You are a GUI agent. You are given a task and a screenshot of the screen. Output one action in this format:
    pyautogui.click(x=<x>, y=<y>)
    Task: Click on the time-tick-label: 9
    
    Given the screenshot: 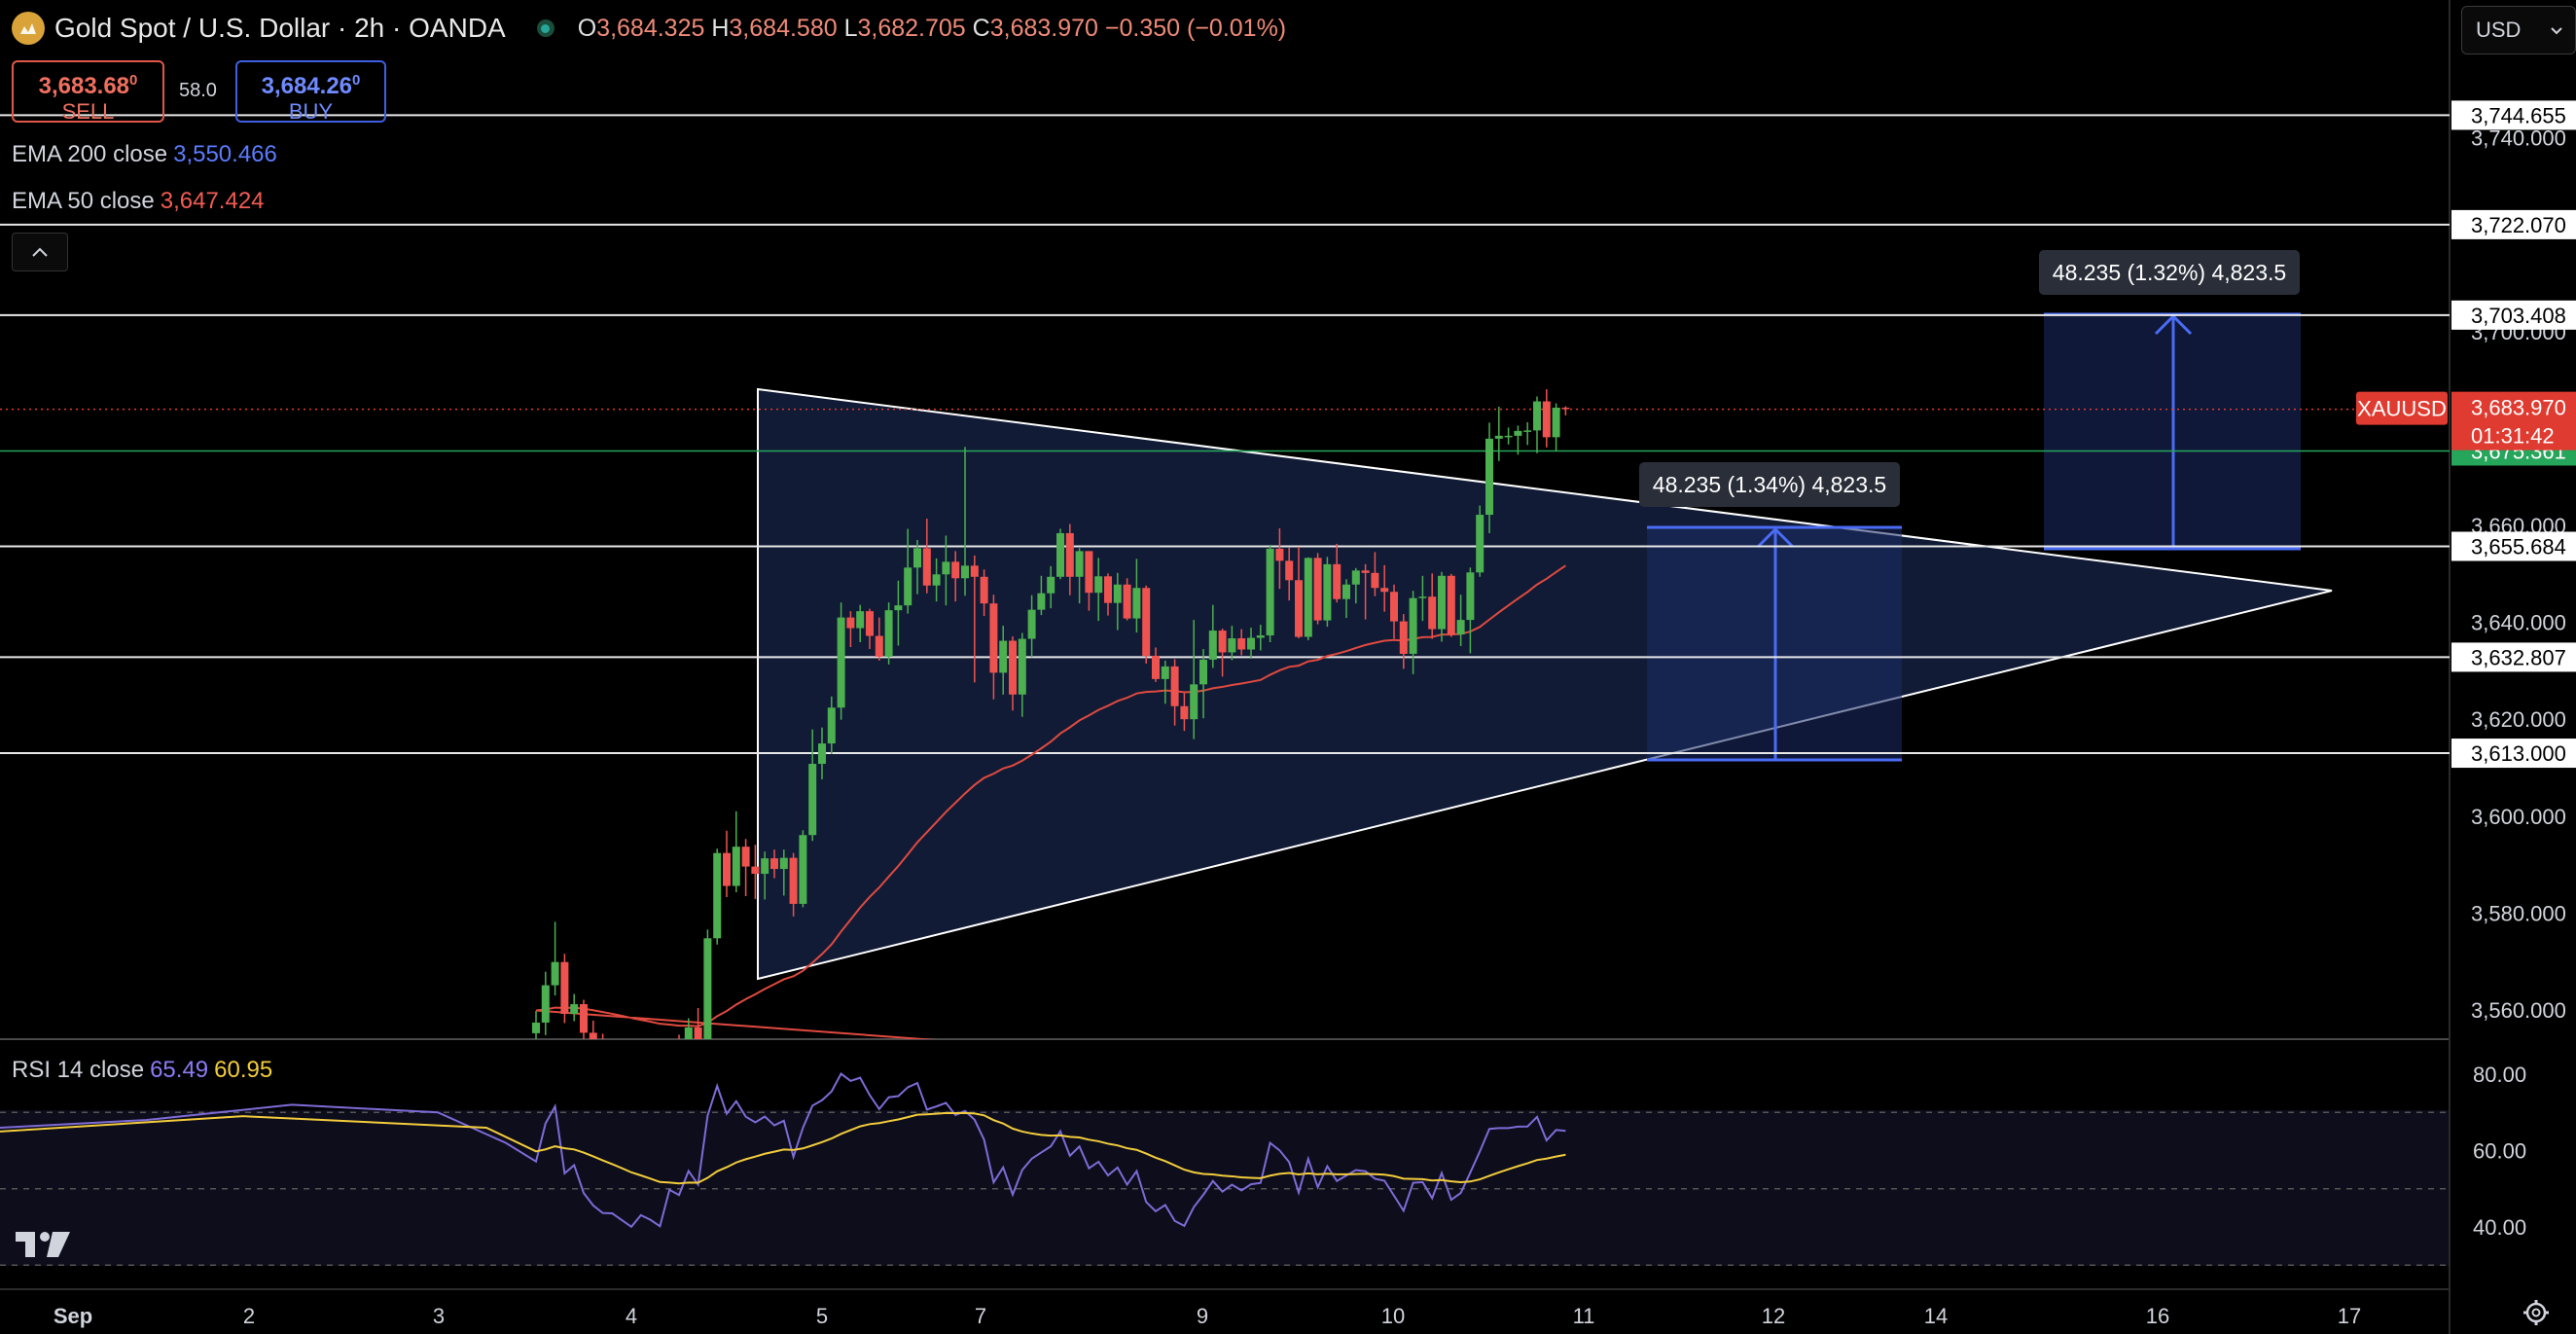 What is the action you would take?
    pyautogui.click(x=1202, y=1316)
    